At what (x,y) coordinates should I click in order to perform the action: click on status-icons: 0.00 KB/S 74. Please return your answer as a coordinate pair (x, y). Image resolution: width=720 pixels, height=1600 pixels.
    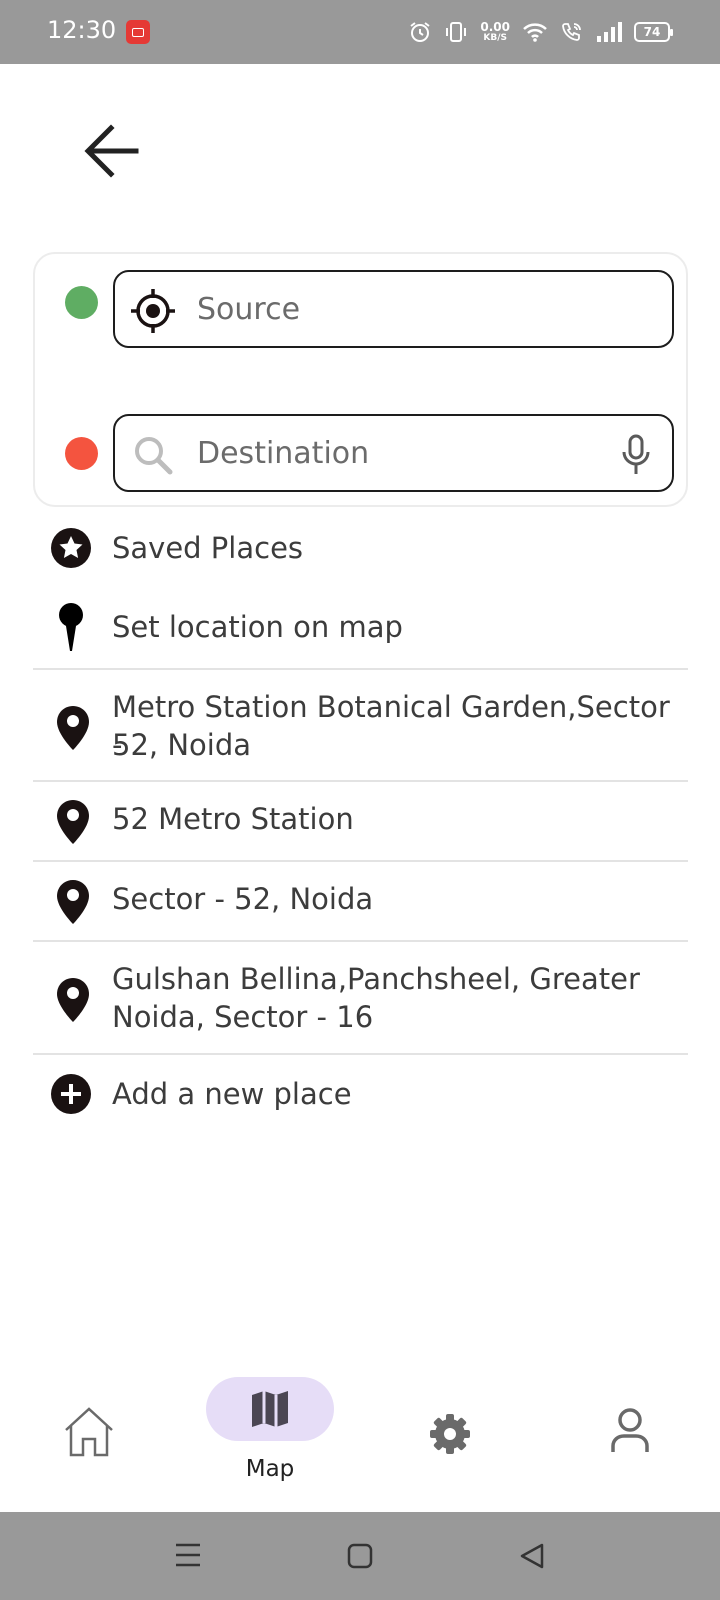
    Looking at the image, I should click on (540, 32).